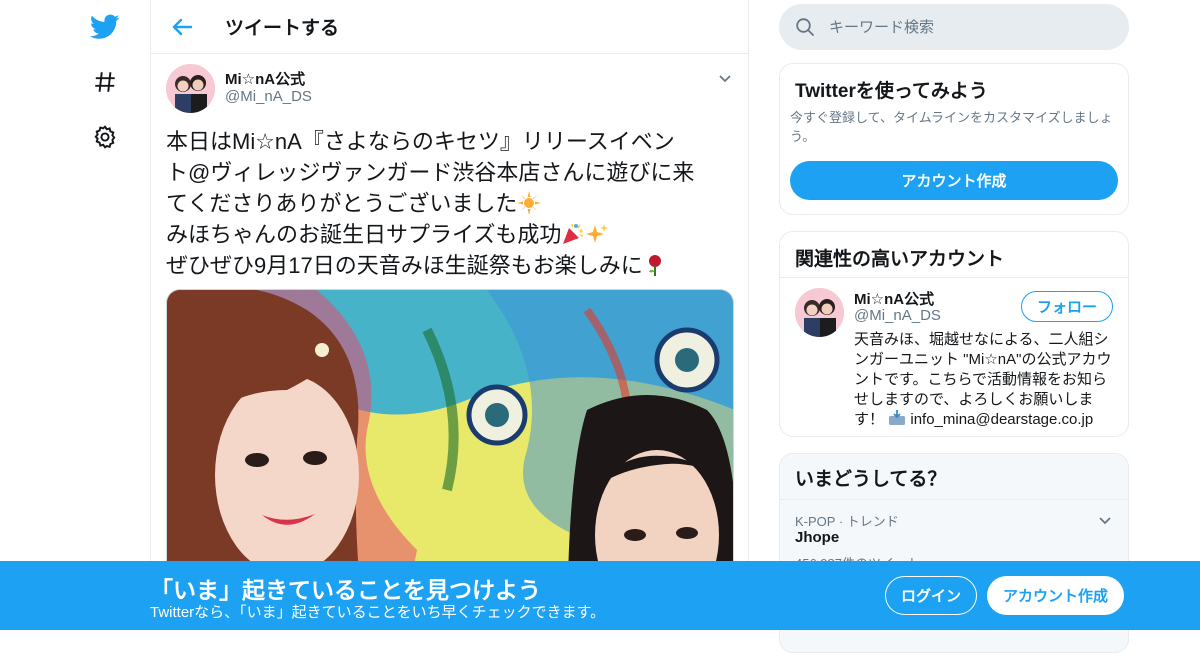 This screenshot has height=653, width=1200. I want to click on search-input, so click(959, 27).